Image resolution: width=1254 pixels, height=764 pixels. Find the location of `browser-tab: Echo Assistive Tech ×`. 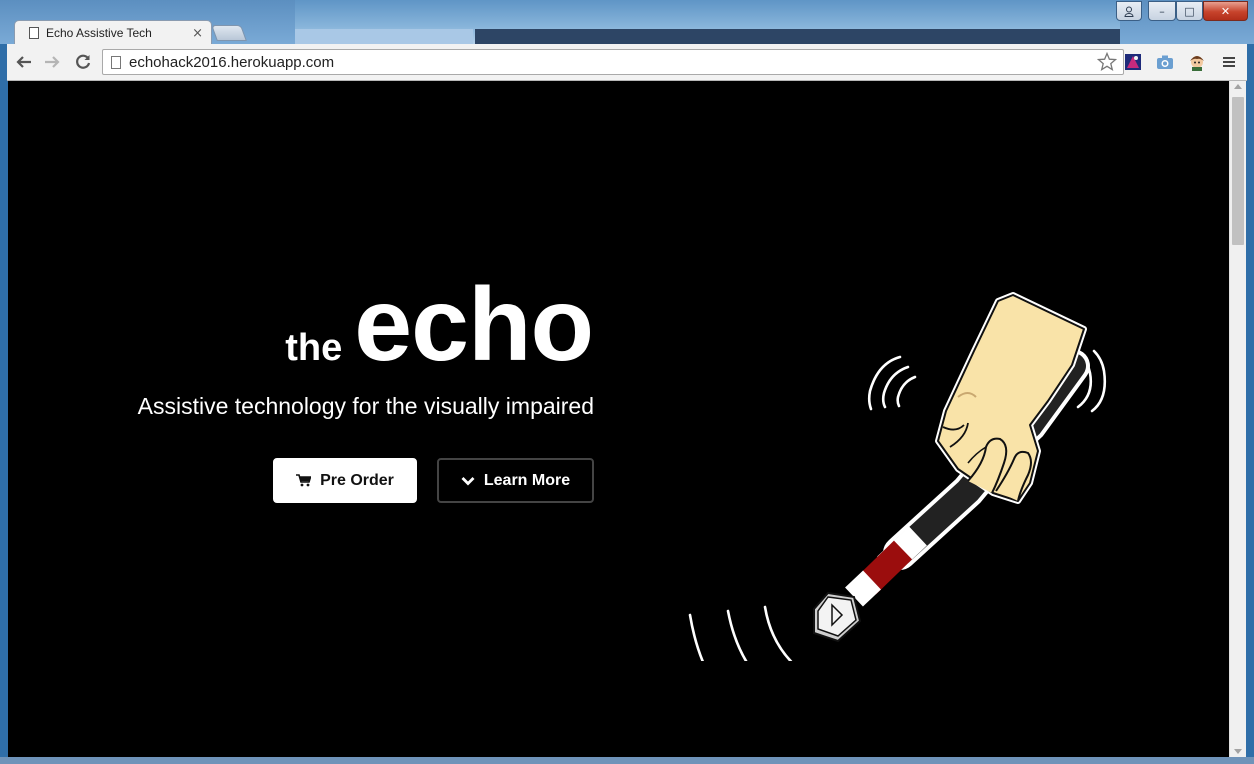

browser-tab: Echo Assistive Tech × is located at coordinates (113, 32).